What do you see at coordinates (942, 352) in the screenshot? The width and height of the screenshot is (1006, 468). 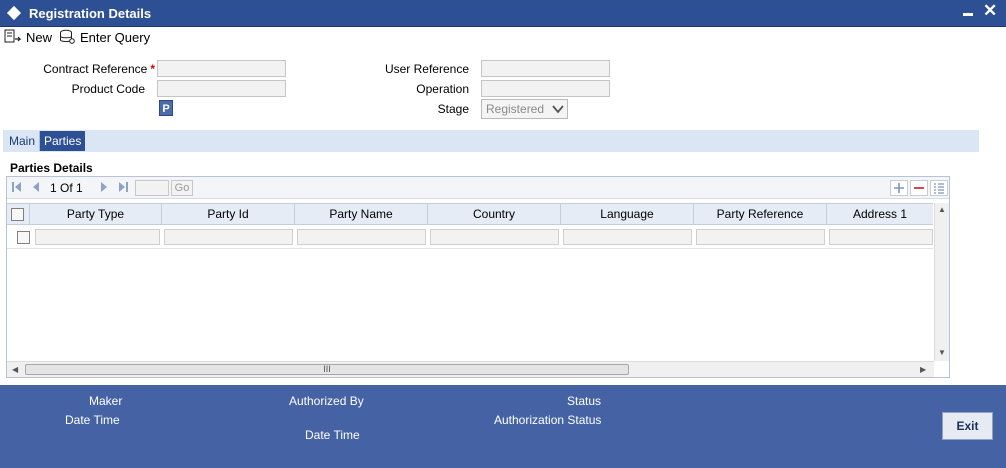 I see `scroll-down-icon: ▼` at bounding box center [942, 352].